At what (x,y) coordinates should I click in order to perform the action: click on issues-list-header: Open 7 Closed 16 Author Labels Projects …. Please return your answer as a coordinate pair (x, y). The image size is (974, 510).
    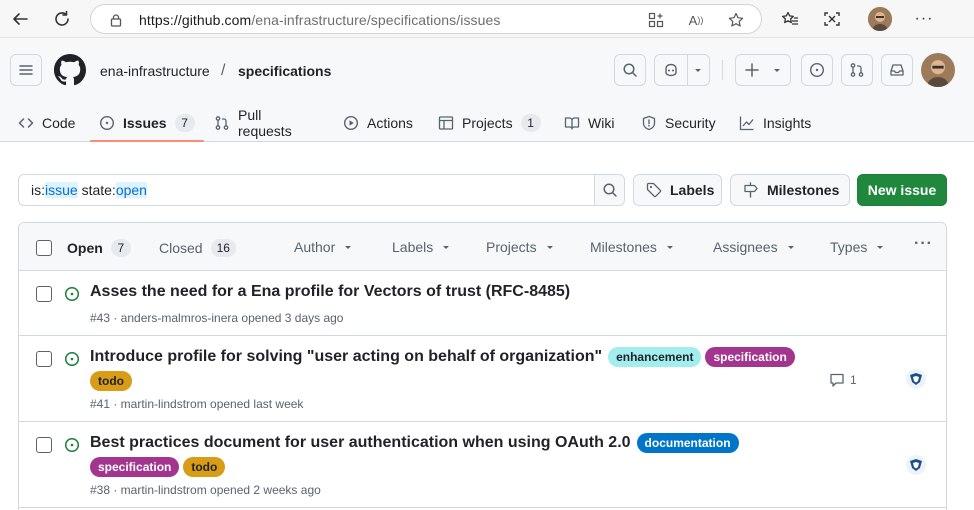
    Looking at the image, I should click on (482, 247).